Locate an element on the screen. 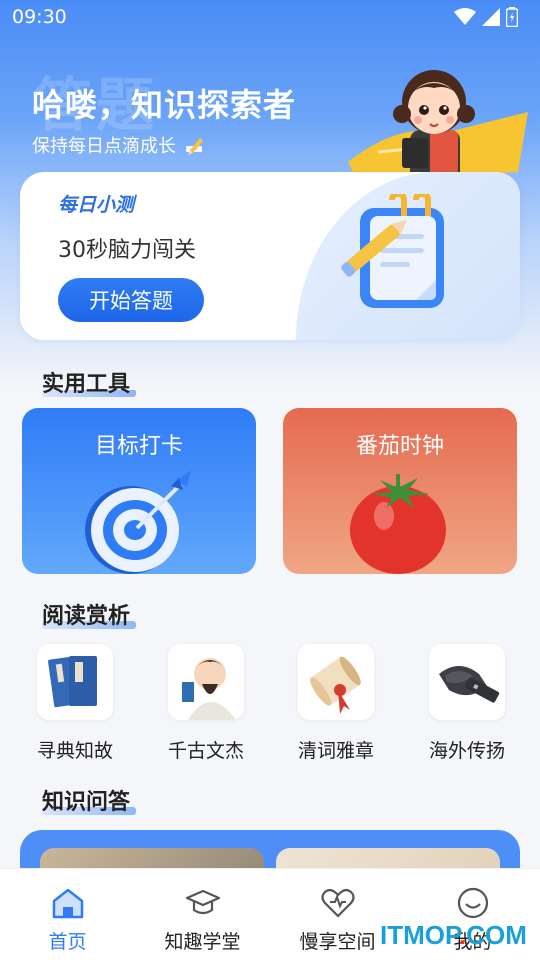 The height and width of the screenshot is (960, 540). reading-item-classics: 寻典知故 is located at coordinates (75, 704).